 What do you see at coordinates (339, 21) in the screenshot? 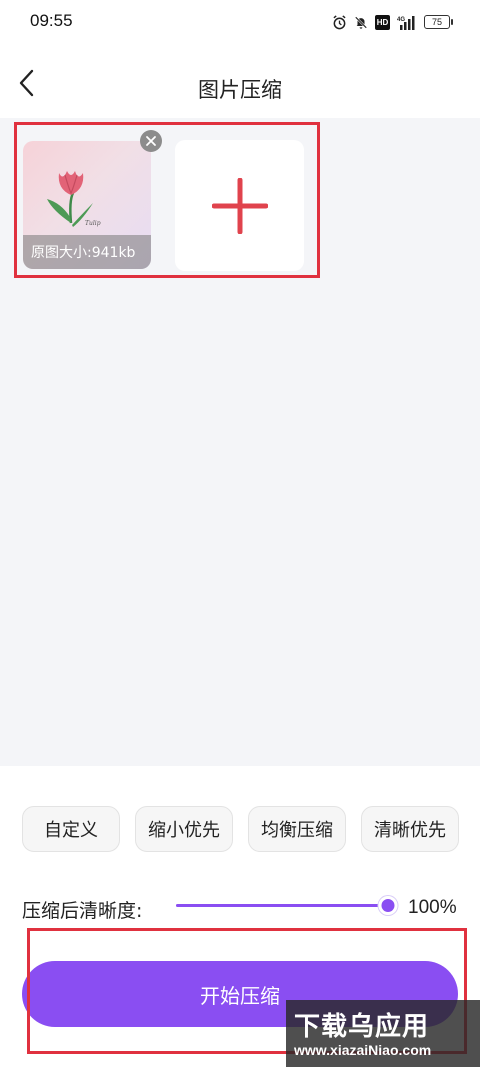
I see `alarm-icon` at bounding box center [339, 21].